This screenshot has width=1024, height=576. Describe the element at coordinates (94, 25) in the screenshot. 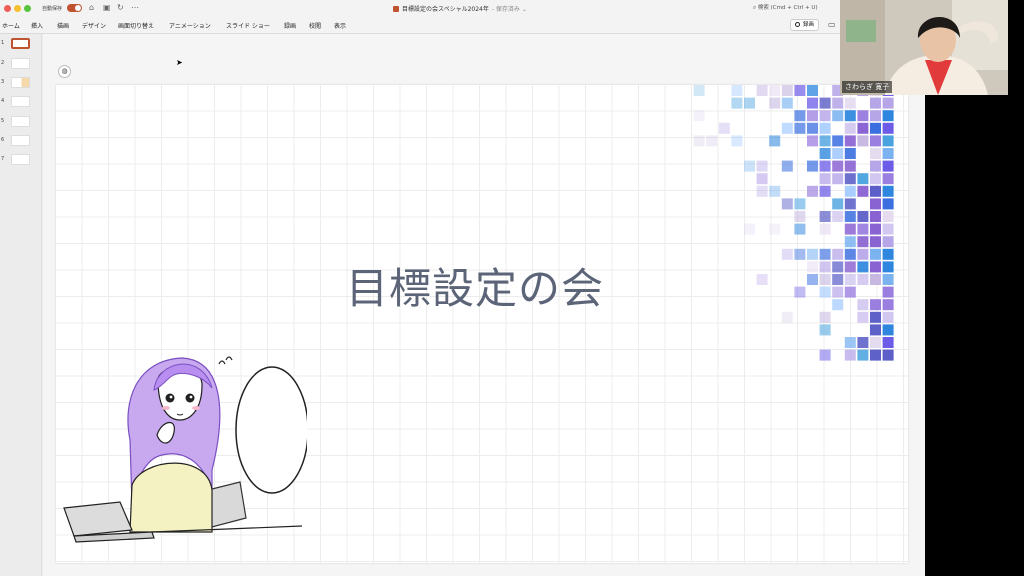

I see `tab-design: デザイン` at that location.